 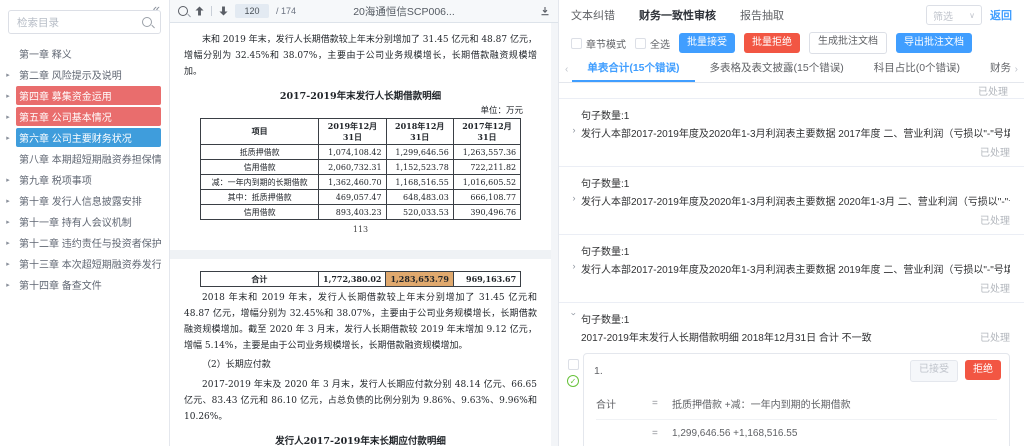 What do you see at coordinates (360, 97) in the screenshot?
I see `table1-title: 2017-2019年末发行人长期借款明细` at bounding box center [360, 97].